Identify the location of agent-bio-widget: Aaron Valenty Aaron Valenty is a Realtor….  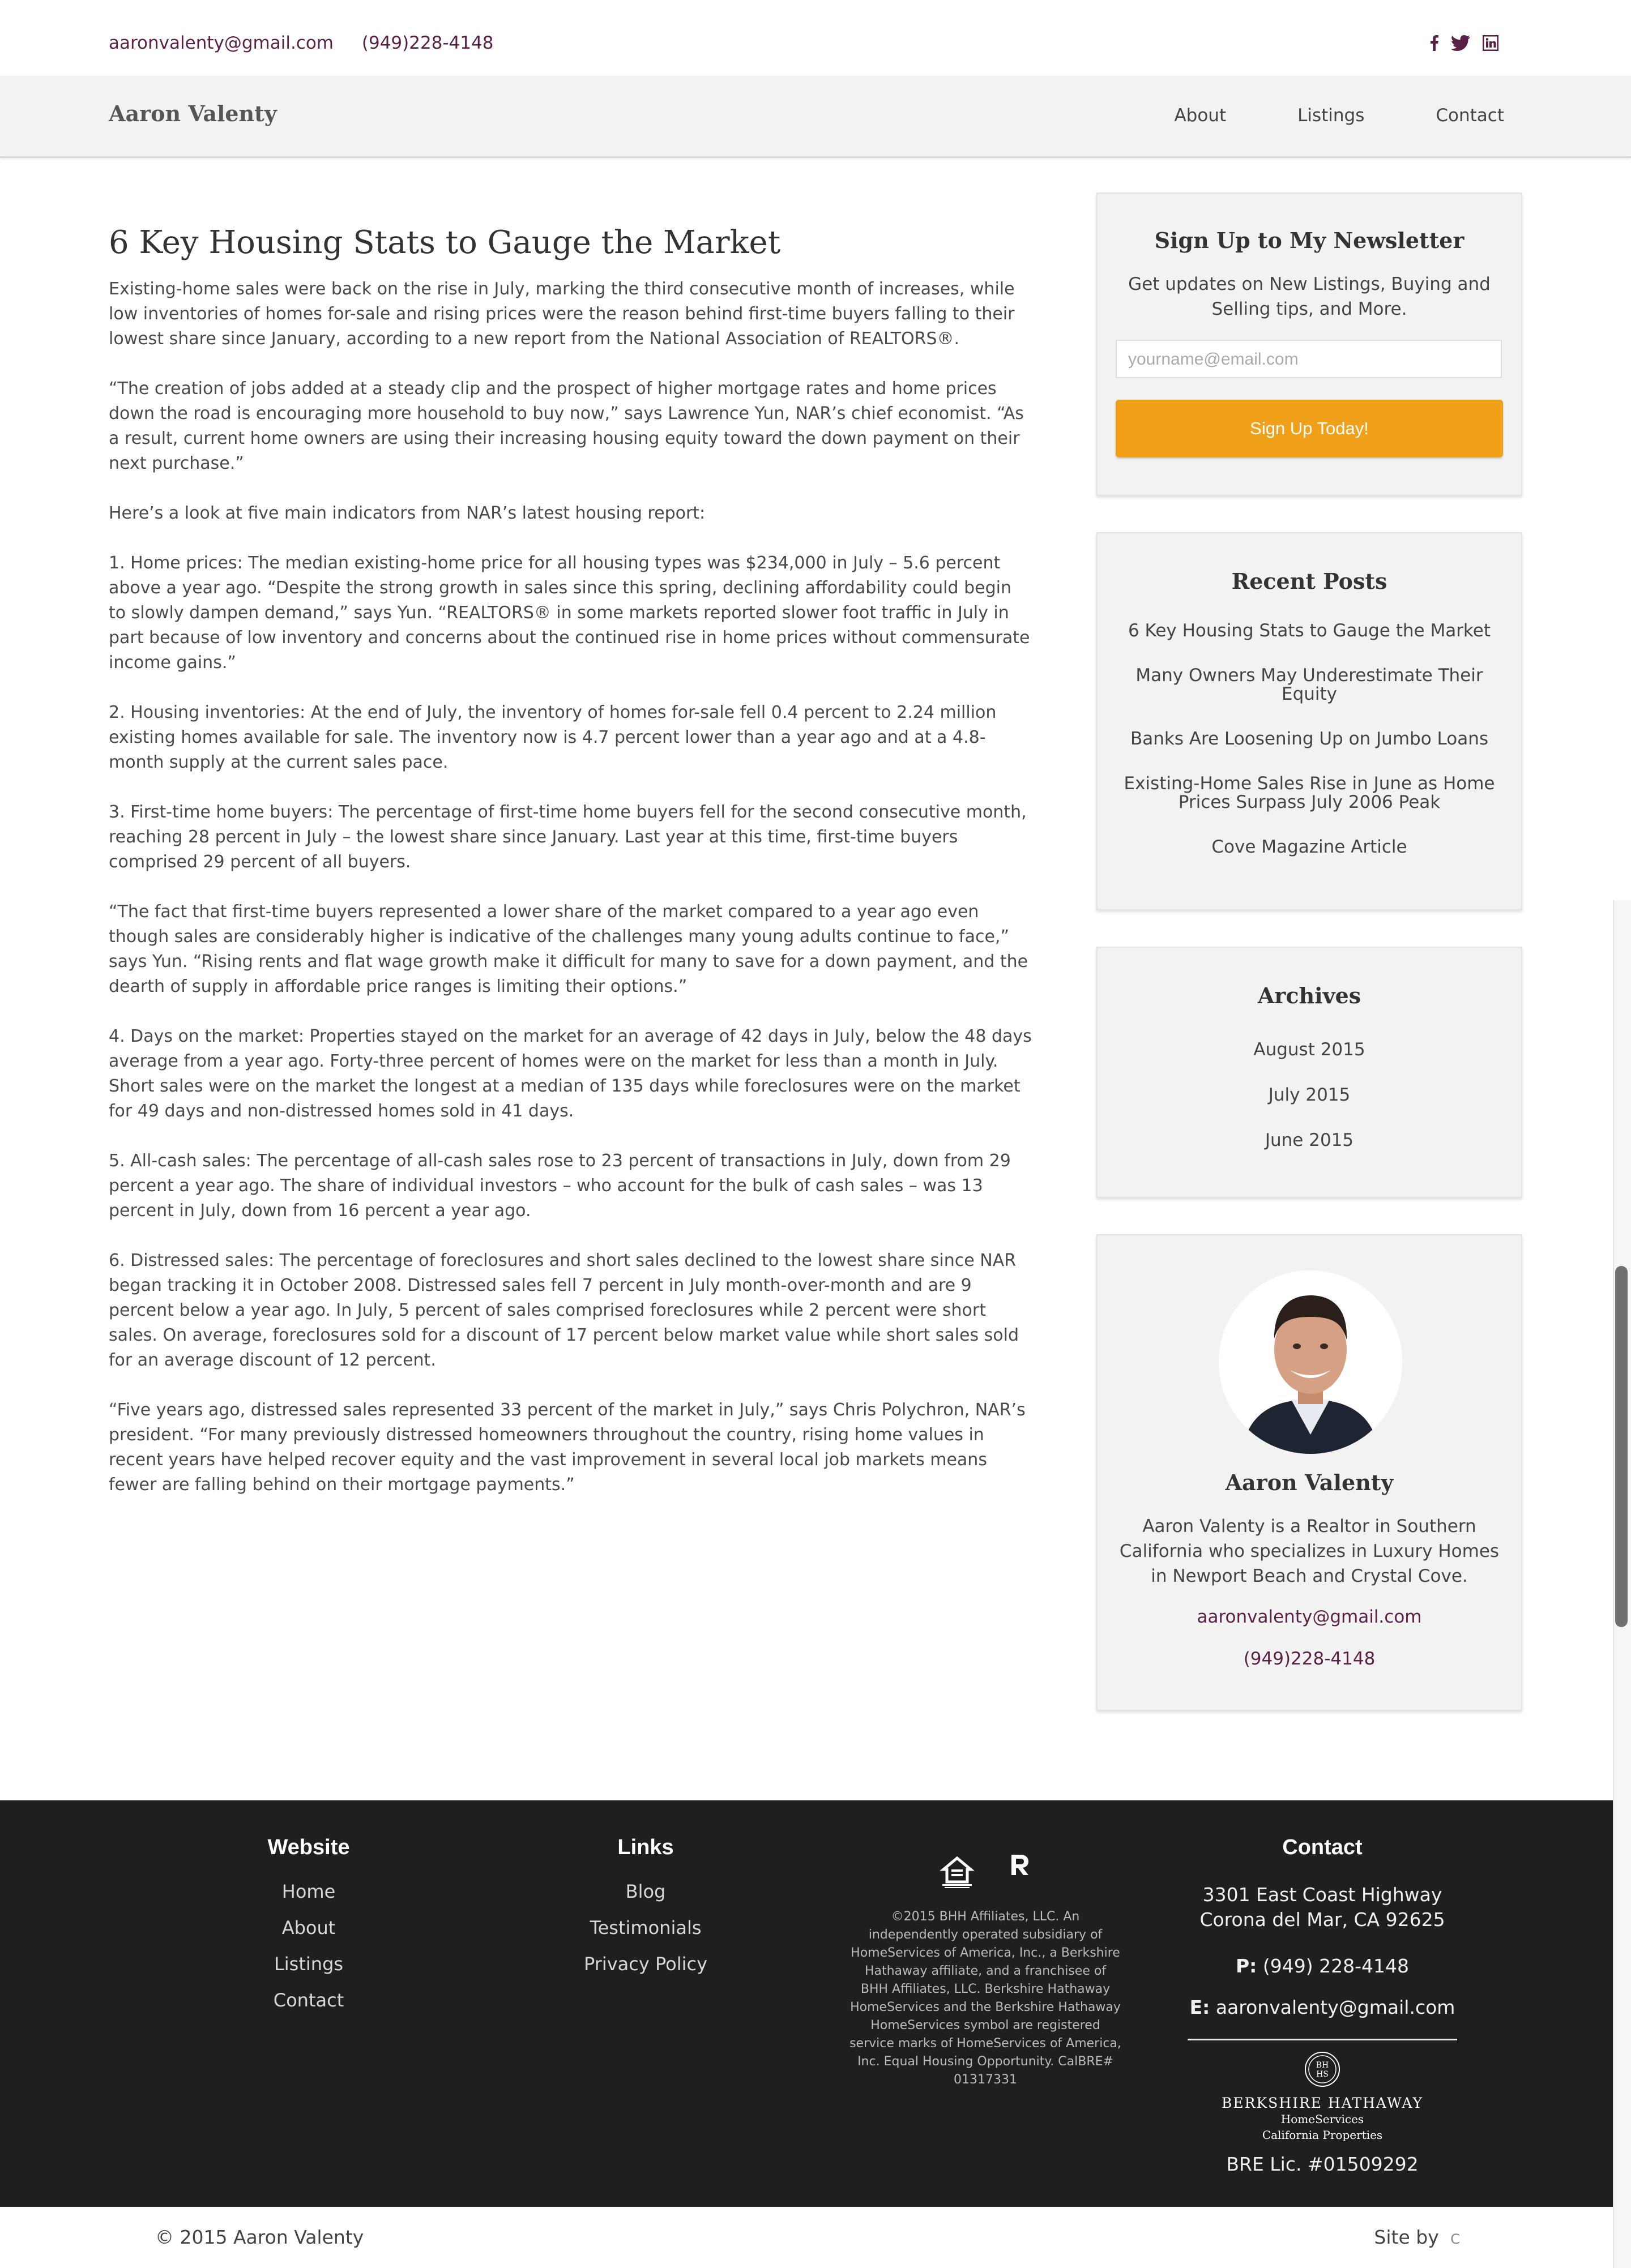
(1309, 1472).